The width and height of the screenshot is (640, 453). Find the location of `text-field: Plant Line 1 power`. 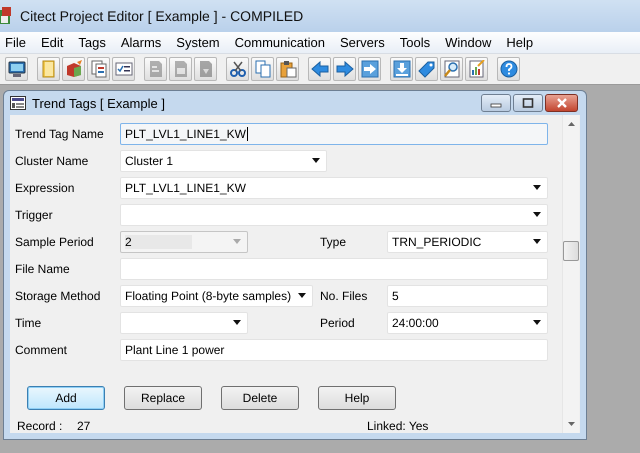

text-field: Plant Line 1 power is located at coordinates (334, 349).